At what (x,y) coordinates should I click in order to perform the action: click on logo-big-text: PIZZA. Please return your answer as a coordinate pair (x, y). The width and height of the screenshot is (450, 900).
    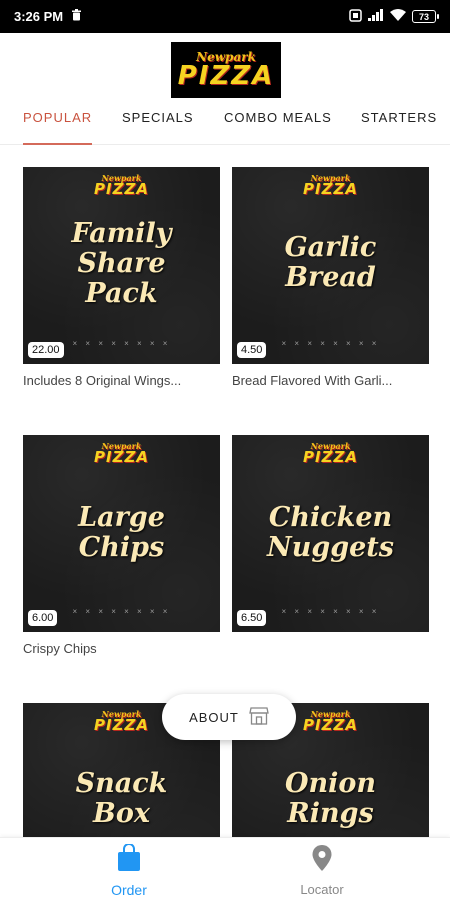
    Looking at the image, I should click on (226, 76).